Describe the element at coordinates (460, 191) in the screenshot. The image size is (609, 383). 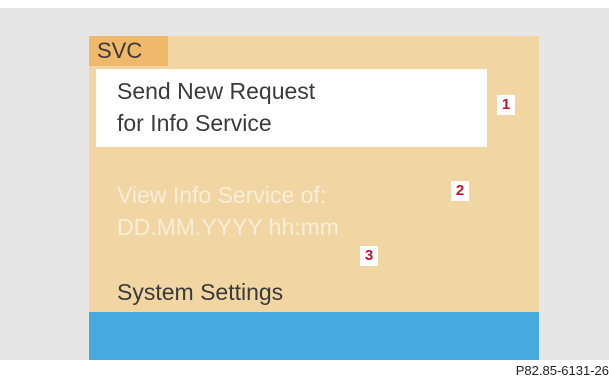
I see `callout-2: 2` at that location.